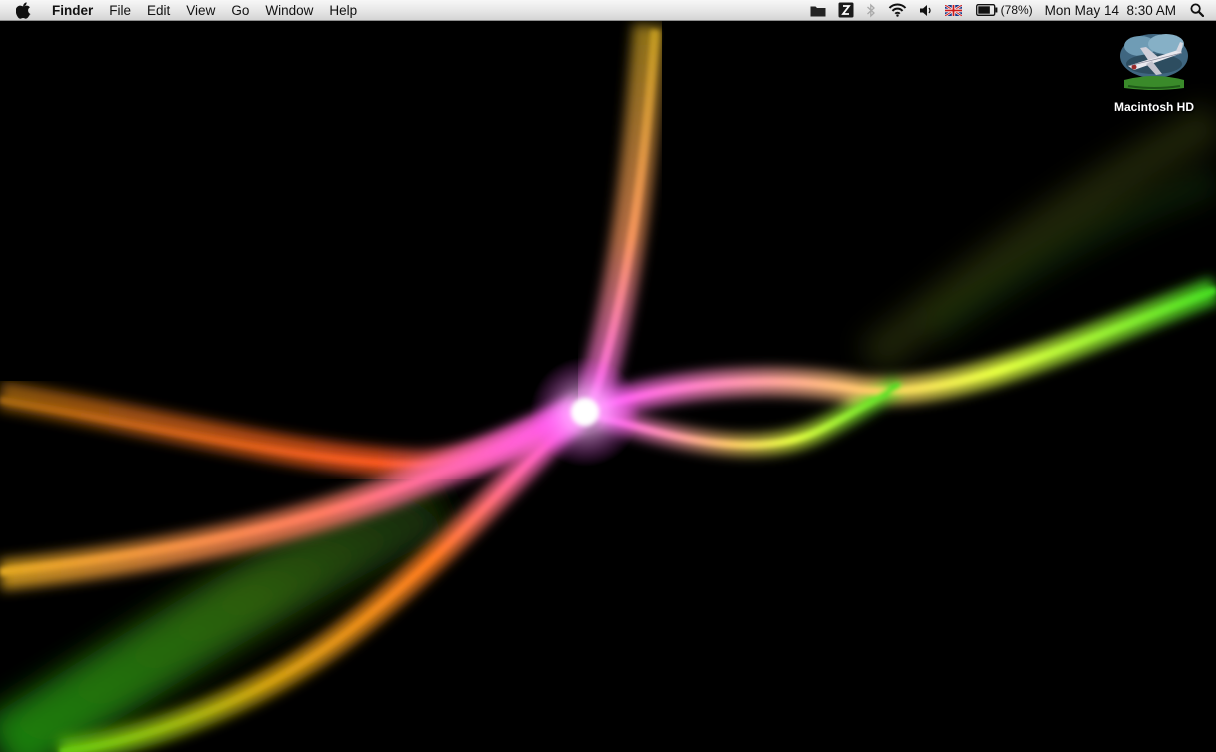  I want to click on desktop-icon-label: Macintosh HD, so click(1153, 107).